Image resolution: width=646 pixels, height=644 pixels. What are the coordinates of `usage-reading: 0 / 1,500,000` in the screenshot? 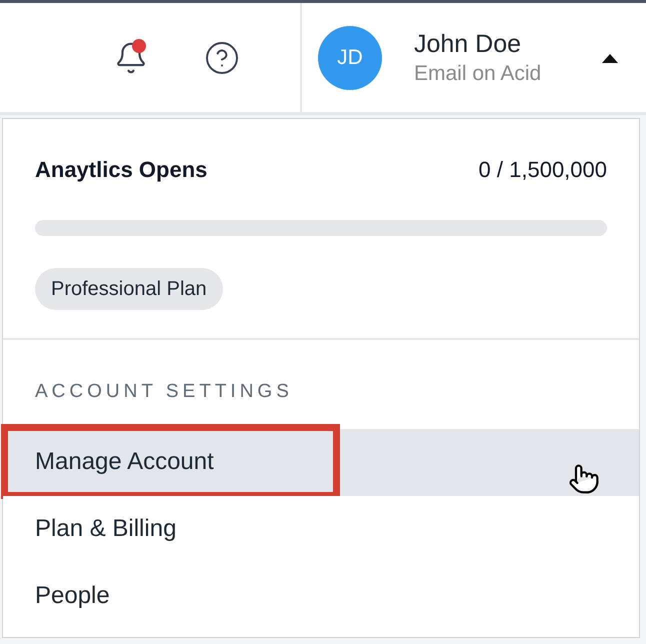 It's located at (542, 170).